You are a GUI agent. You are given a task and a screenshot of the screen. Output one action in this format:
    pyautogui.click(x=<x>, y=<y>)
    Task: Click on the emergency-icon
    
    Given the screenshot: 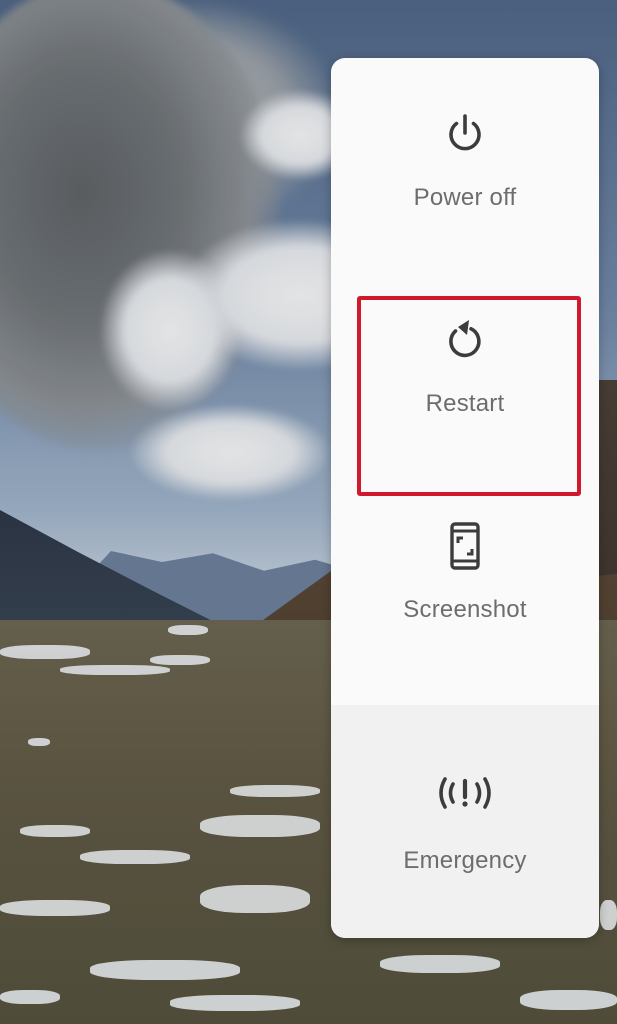 What is the action you would take?
    pyautogui.click(x=465, y=792)
    